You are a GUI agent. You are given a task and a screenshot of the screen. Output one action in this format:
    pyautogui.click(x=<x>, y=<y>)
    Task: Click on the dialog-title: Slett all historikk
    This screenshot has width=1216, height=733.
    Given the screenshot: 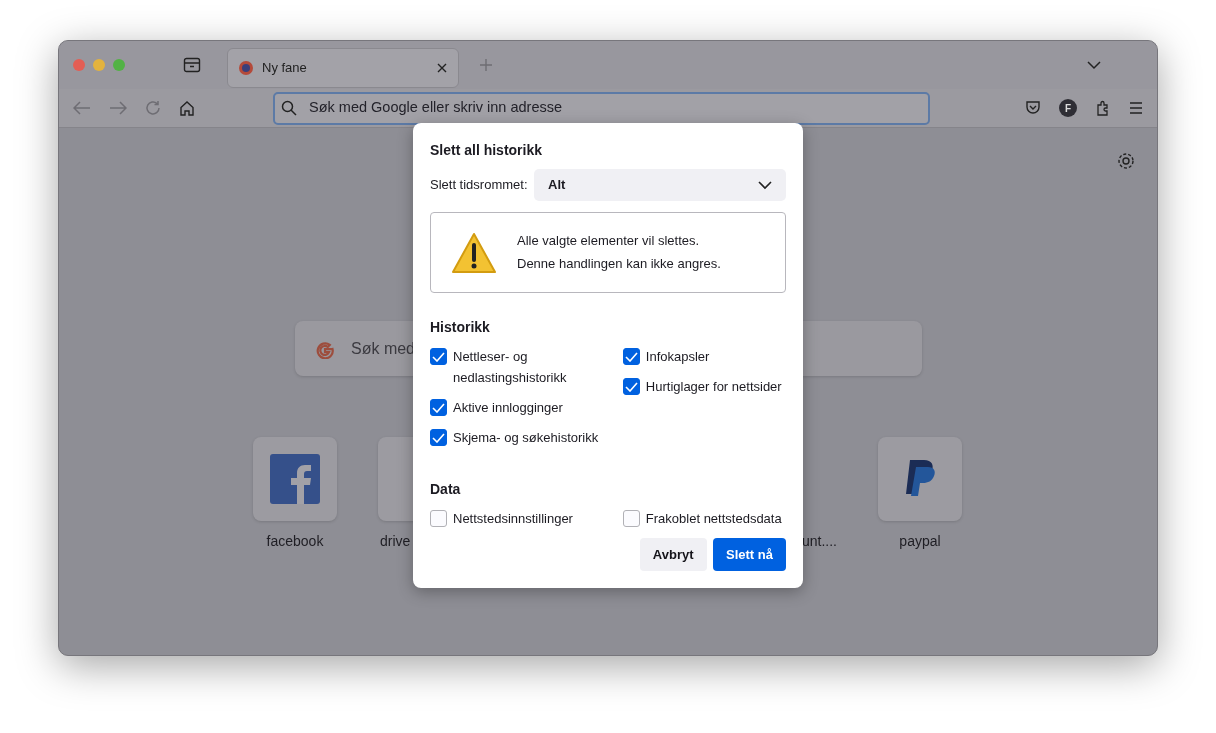 What is the action you would take?
    pyautogui.click(x=487, y=150)
    